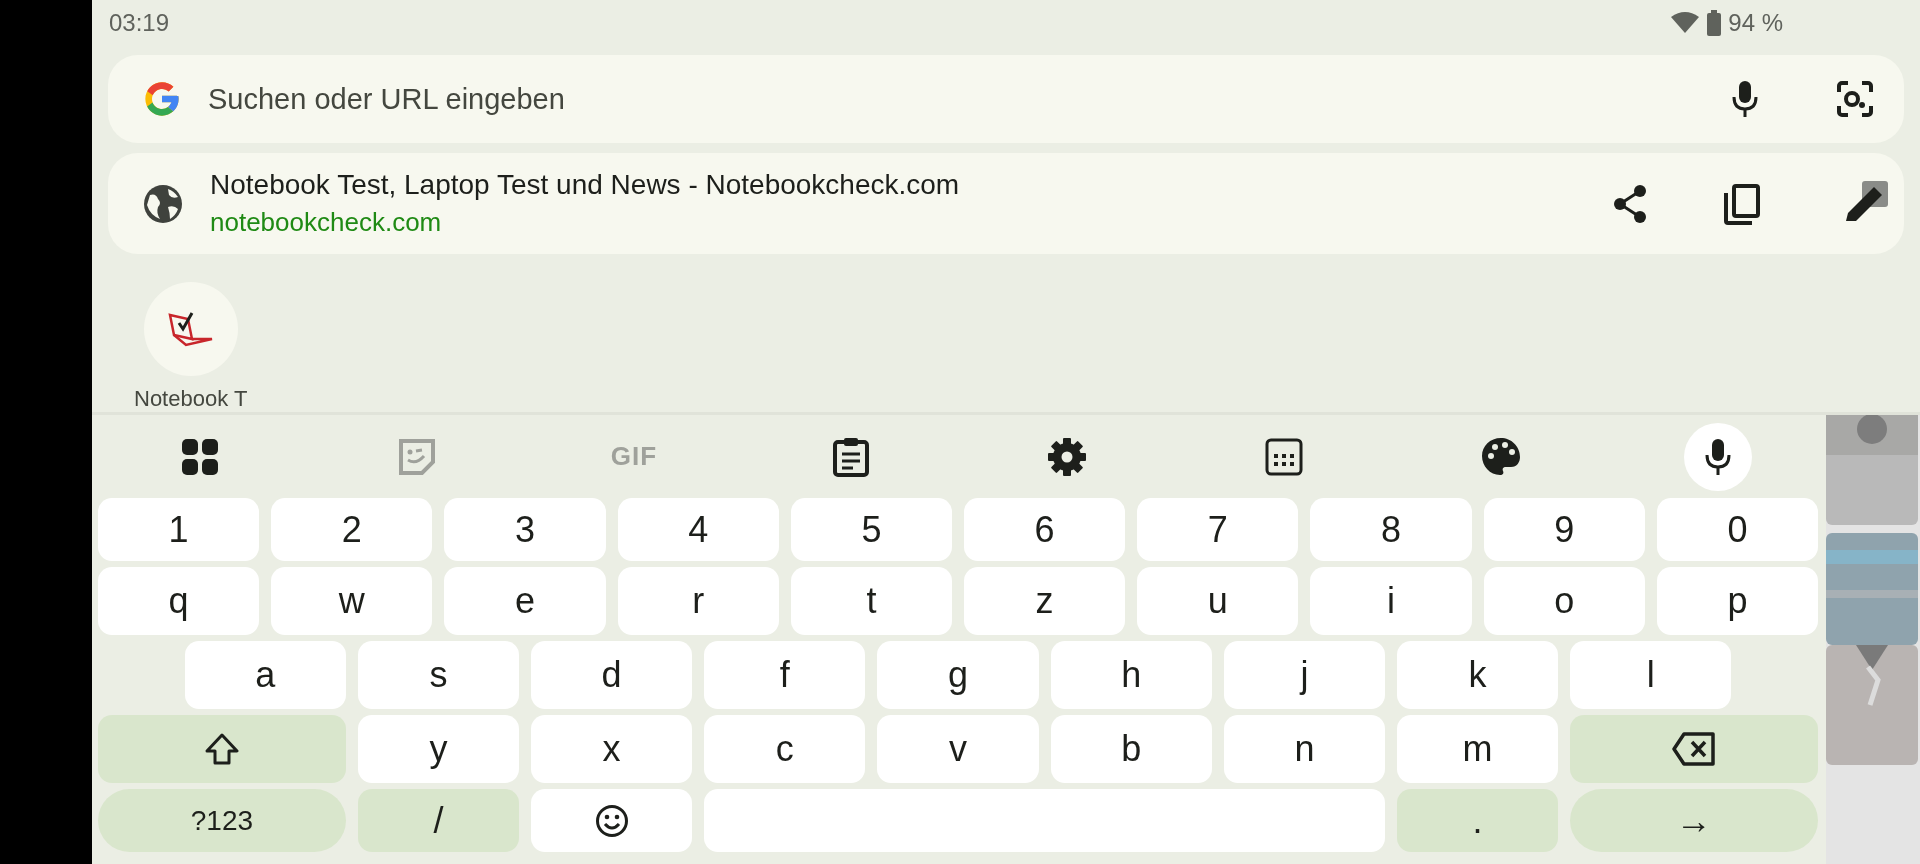 Image resolution: width=1920 pixels, height=864 pixels. Describe the element at coordinates (850, 456) in the screenshot. I see `clipboard-icon` at that location.